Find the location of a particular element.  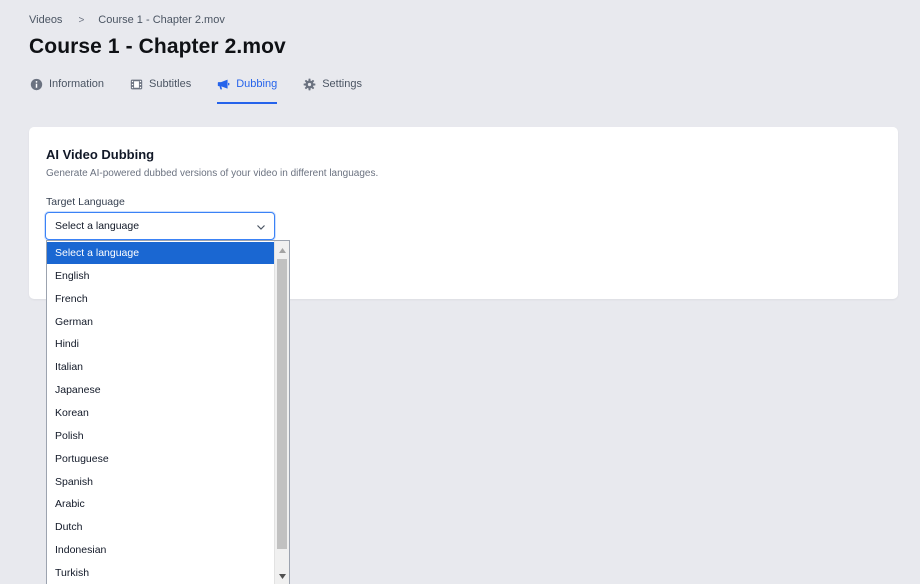

tab-dubbing-label: Dubbing is located at coordinates (257, 84).